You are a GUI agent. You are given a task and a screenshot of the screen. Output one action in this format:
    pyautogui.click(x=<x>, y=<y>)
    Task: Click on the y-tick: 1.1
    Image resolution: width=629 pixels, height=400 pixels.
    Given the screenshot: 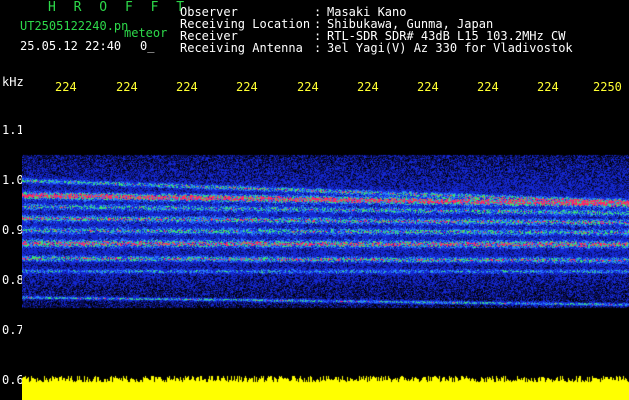 What is the action you would take?
    pyautogui.click(x=13, y=130)
    